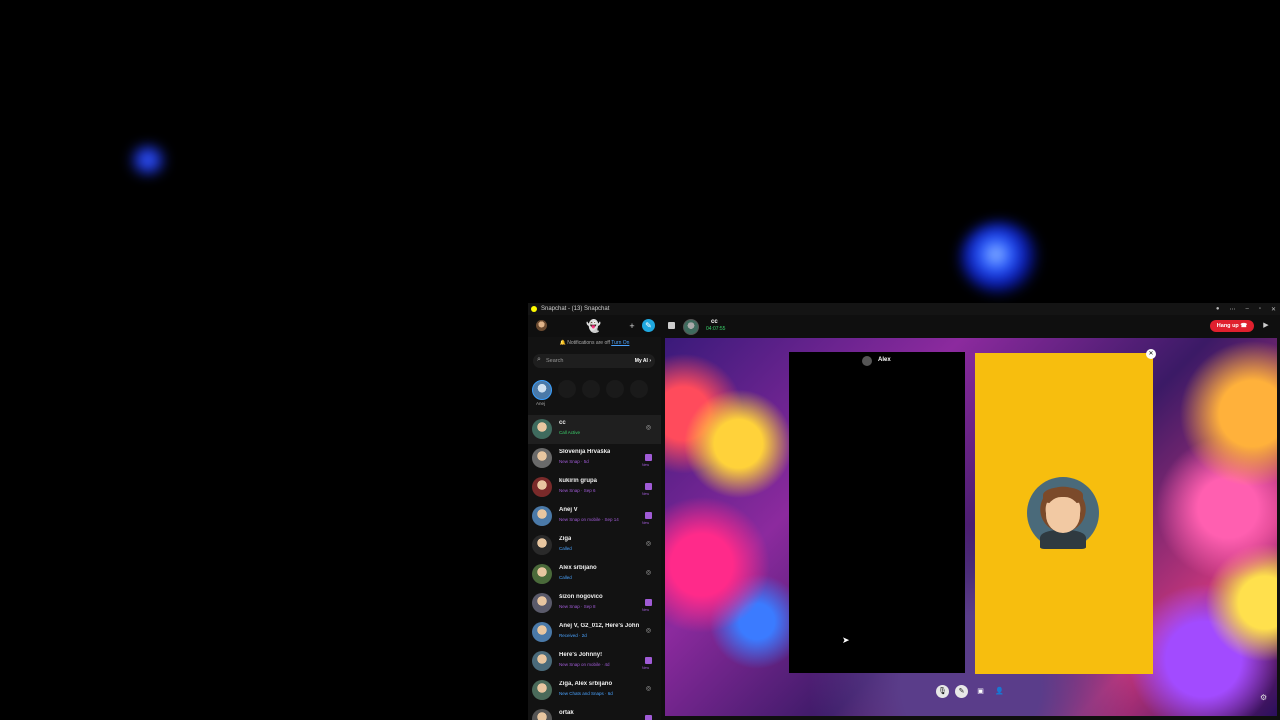 This screenshot has width=1280, height=720. What do you see at coordinates (534, 309) in the screenshot?
I see `snapchat-logo-icon` at bounding box center [534, 309].